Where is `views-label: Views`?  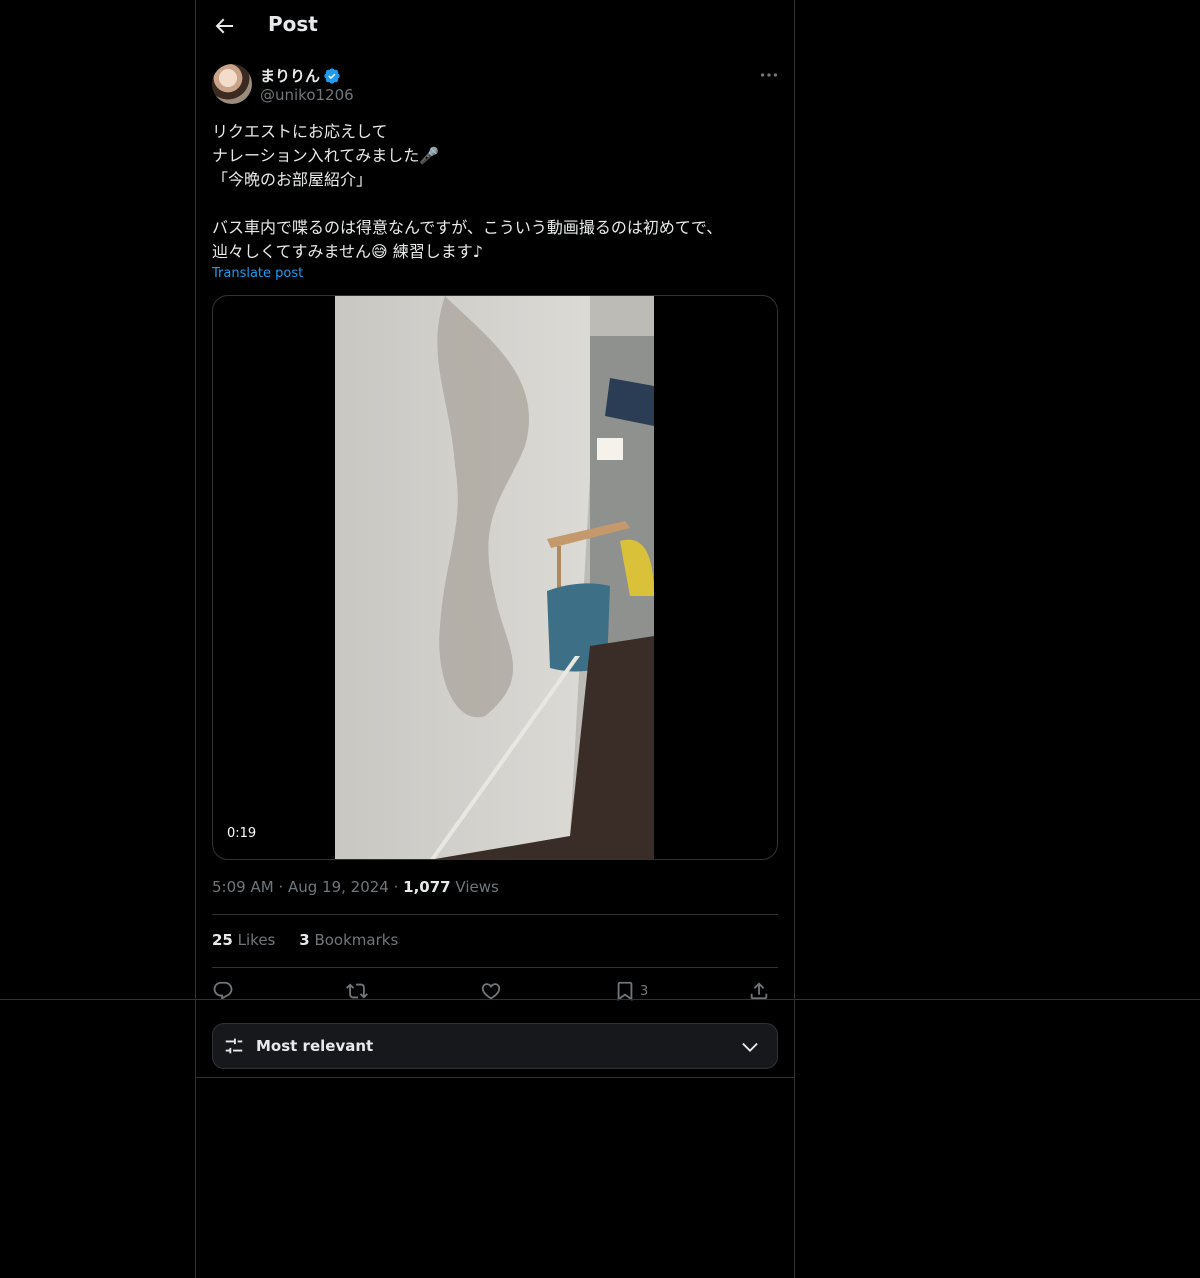
views-label: Views is located at coordinates (477, 887).